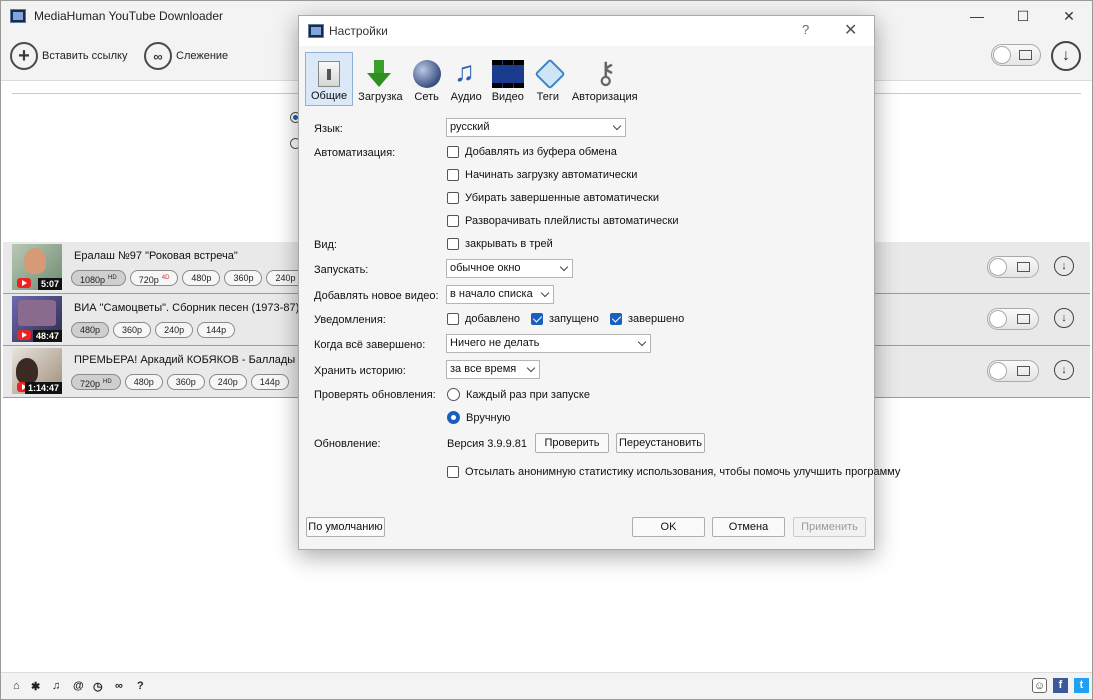 This screenshot has height=700, width=1093. I want to click on video-title: ВИА "Самоцветы". Сборник песен (1973-87), so click(187, 308).